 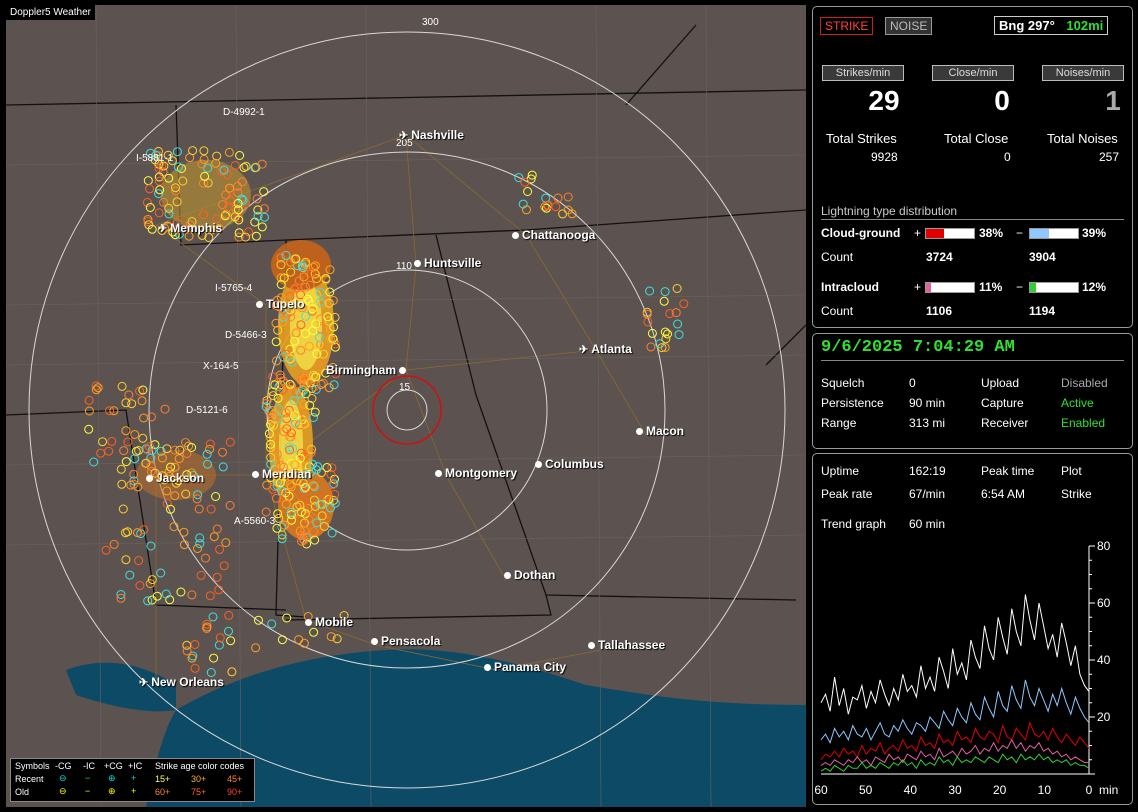 What do you see at coordinates (1104, 660) in the screenshot?
I see `y-tick-label: 40` at bounding box center [1104, 660].